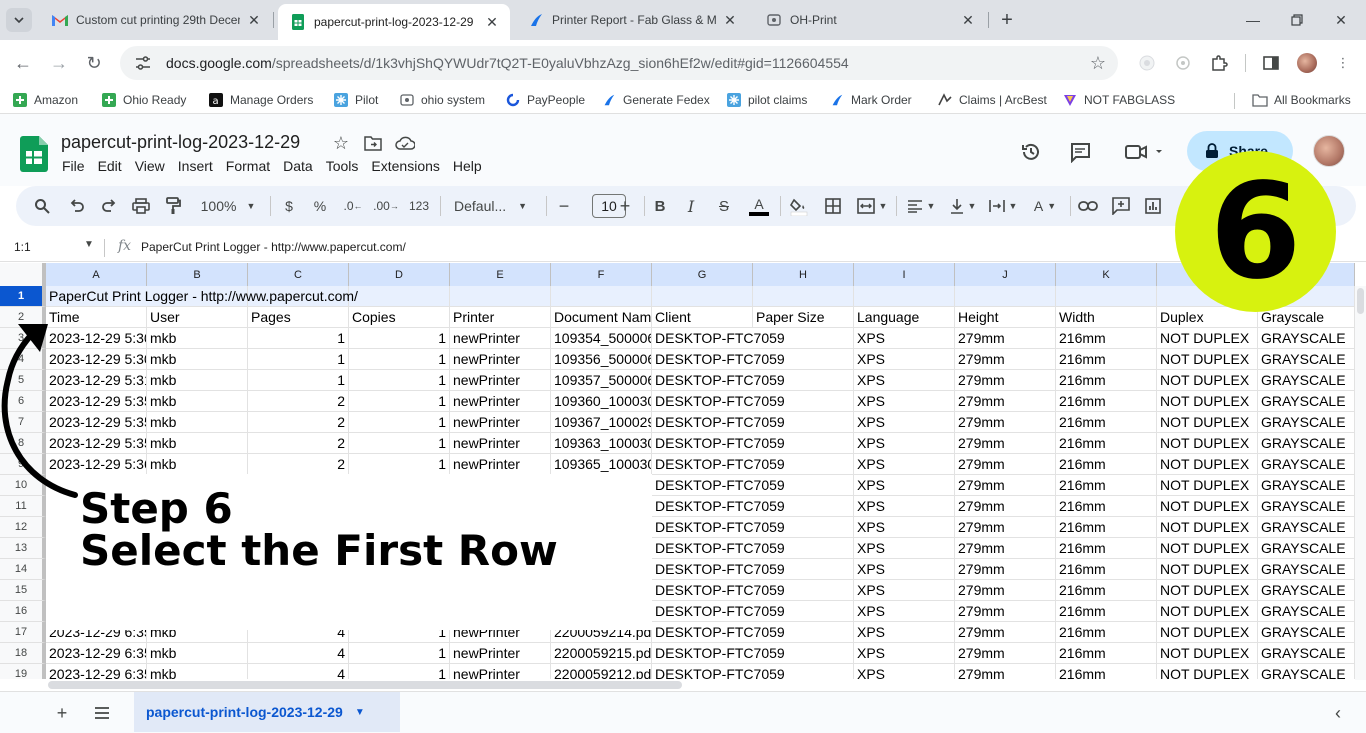 This screenshot has height=733, width=1366. Describe the element at coordinates (197, 464) in the screenshot. I see `table-cell: mkb` at that location.